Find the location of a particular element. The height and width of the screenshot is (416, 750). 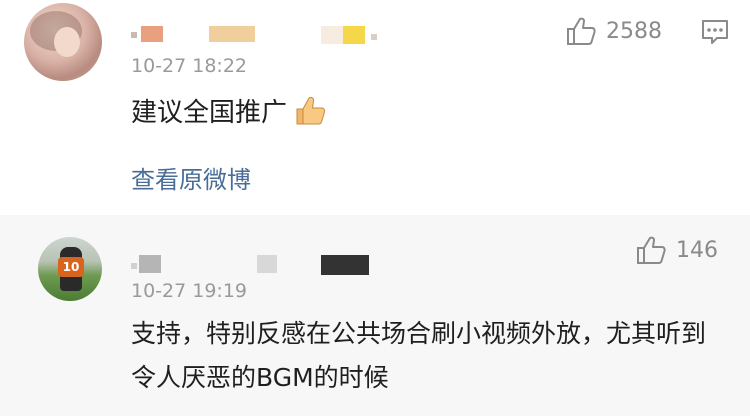

like-button: 146 is located at coordinates (677, 250).